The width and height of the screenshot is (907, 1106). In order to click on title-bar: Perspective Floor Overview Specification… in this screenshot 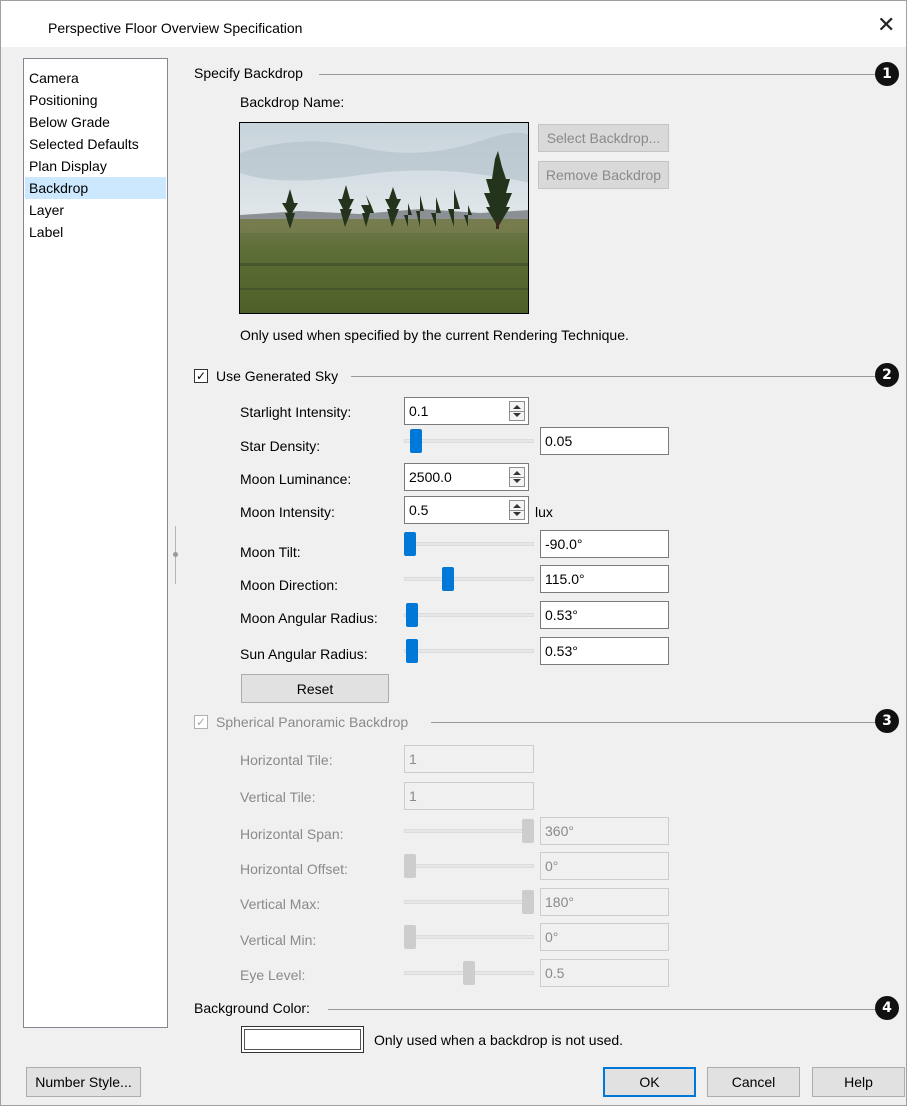, I will do `click(453, 24)`.